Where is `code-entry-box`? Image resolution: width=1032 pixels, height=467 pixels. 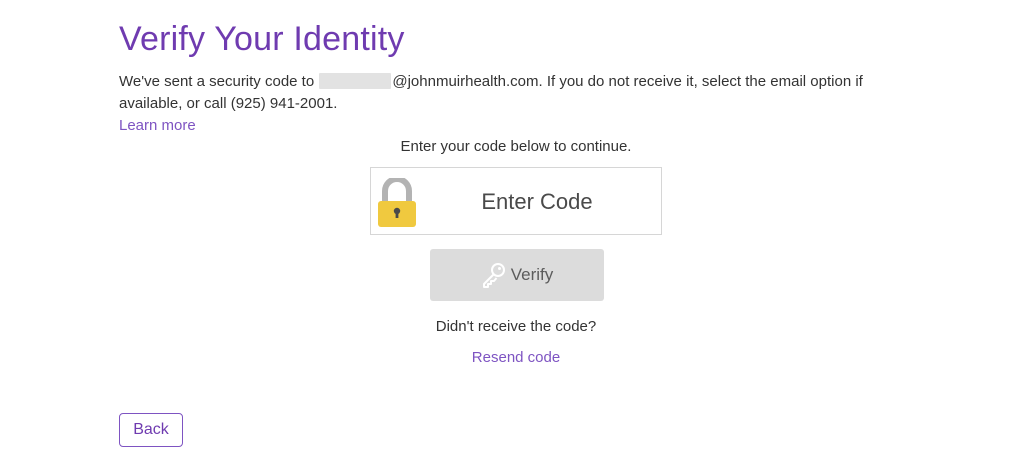 code-entry-box is located at coordinates (516, 201).